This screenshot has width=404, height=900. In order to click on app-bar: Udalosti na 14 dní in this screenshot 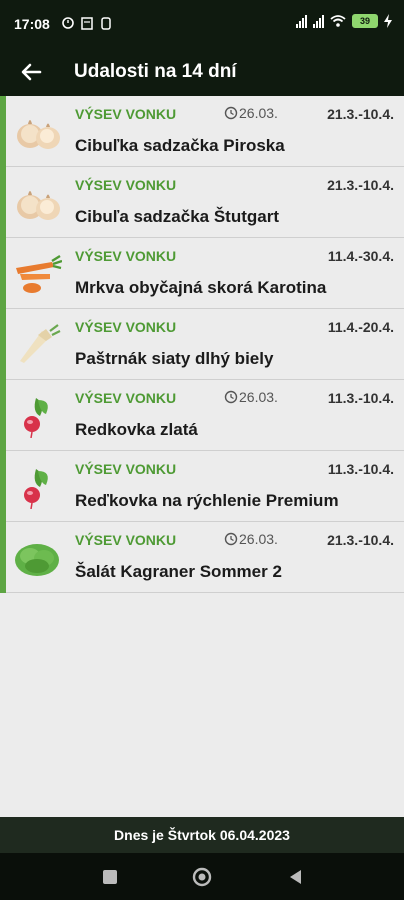, I will do `click(202, 72)`.